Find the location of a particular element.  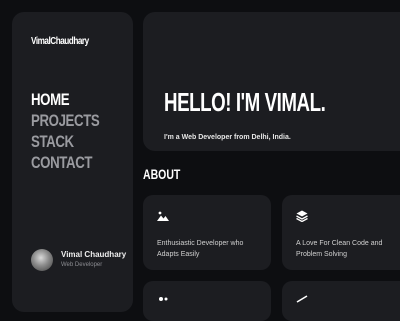

layers-stack-icon is located at coordinates (302, 216).